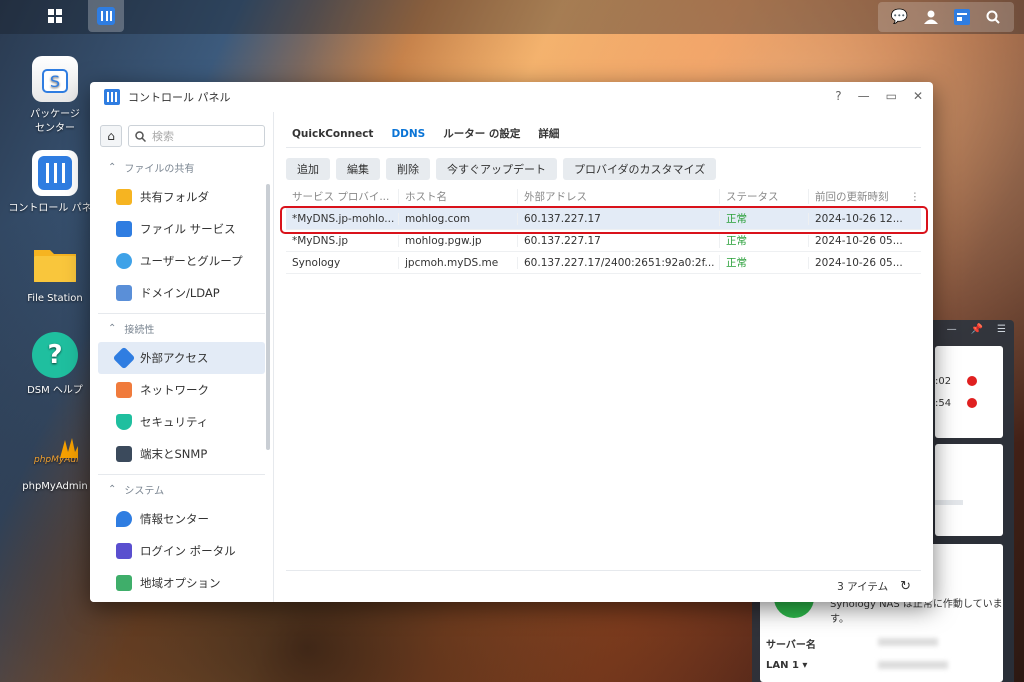 Image resolution: width=1024 pixels, height=682 pixels. What do you see at coordinates (511, 97) in the screenshot?
I see `window-titlebar: コントロール パネル ? — ▭ ✕` at bounding box center [511, 97].